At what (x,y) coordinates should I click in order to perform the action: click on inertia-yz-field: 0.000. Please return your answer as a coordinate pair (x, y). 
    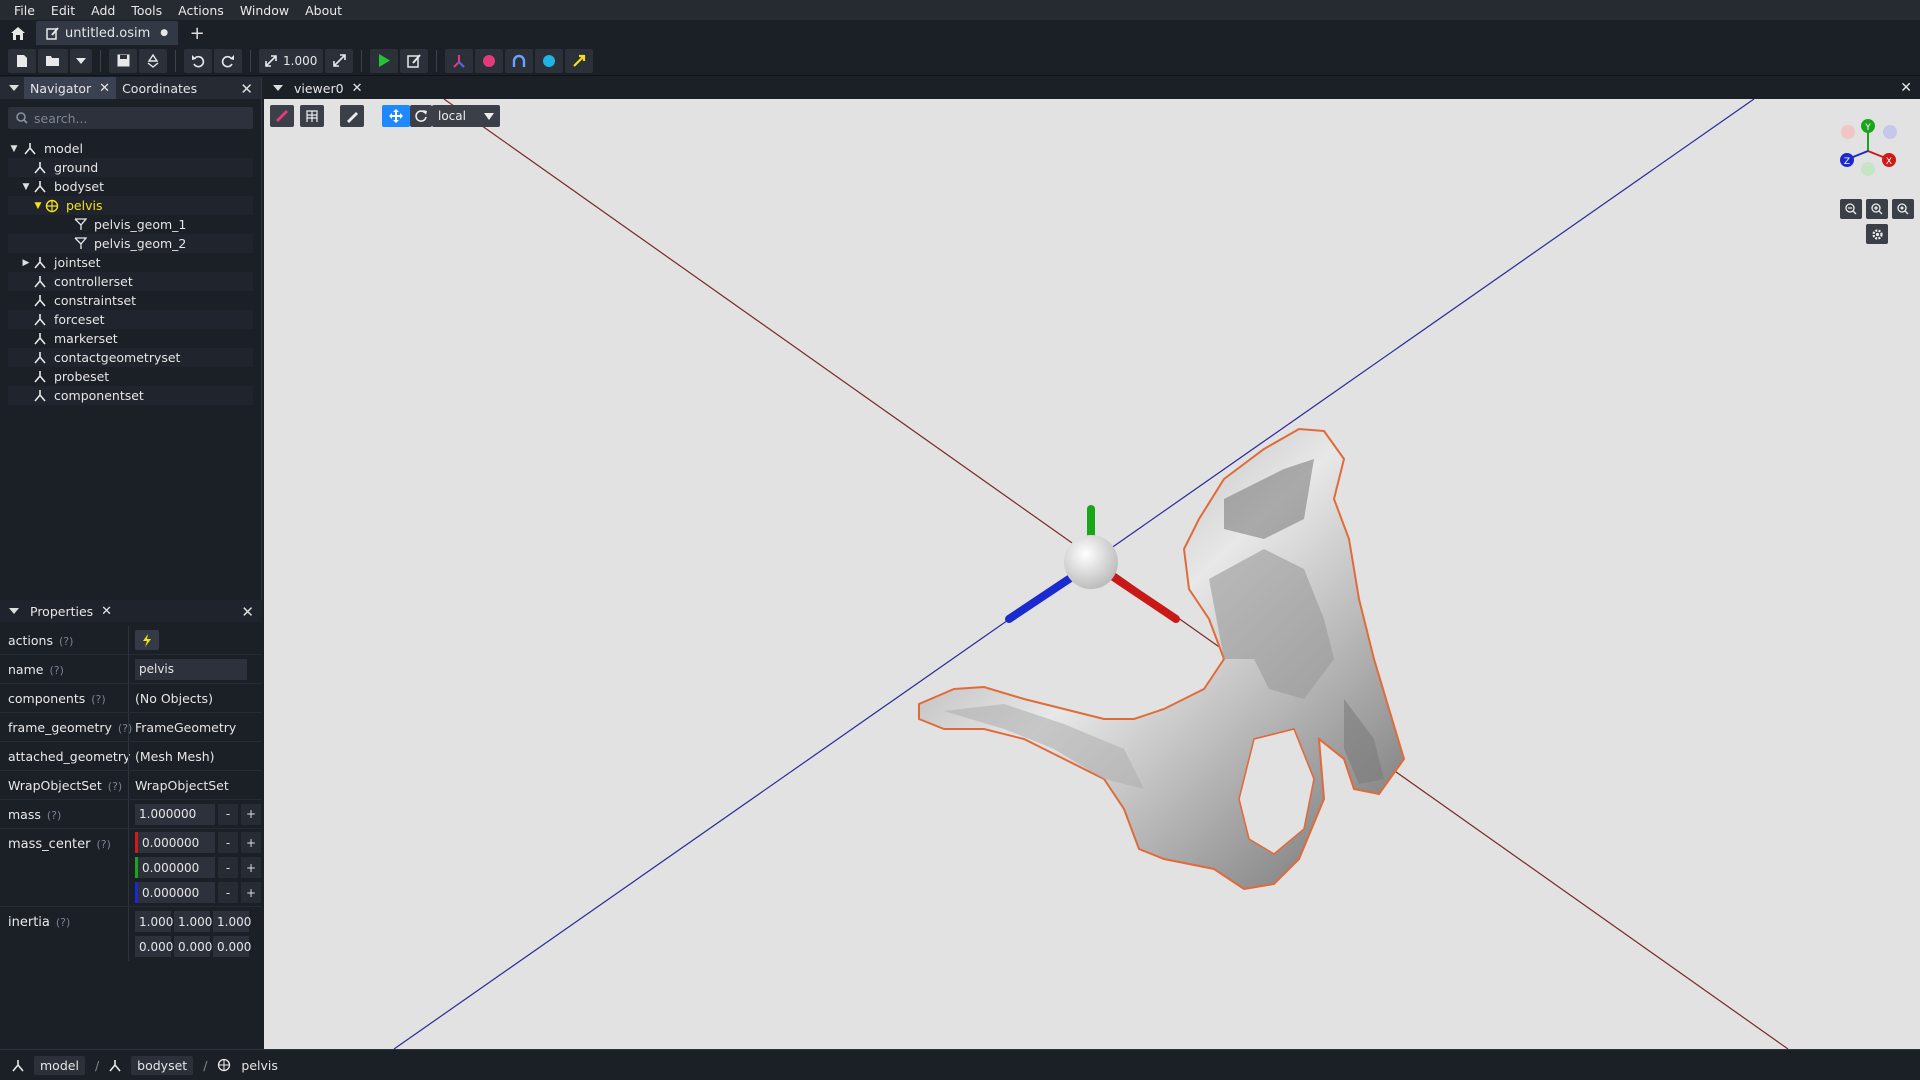
    Looking at the image, I should click on (232, 946).